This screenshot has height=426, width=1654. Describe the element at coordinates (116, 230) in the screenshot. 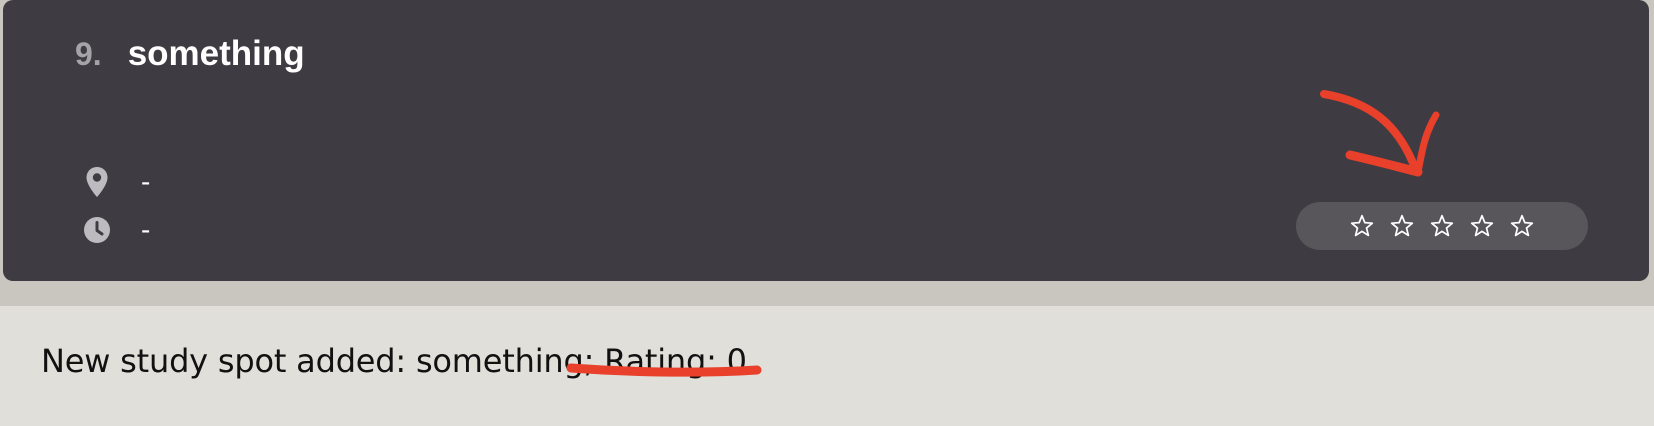

I see `time-row: -` at that location.